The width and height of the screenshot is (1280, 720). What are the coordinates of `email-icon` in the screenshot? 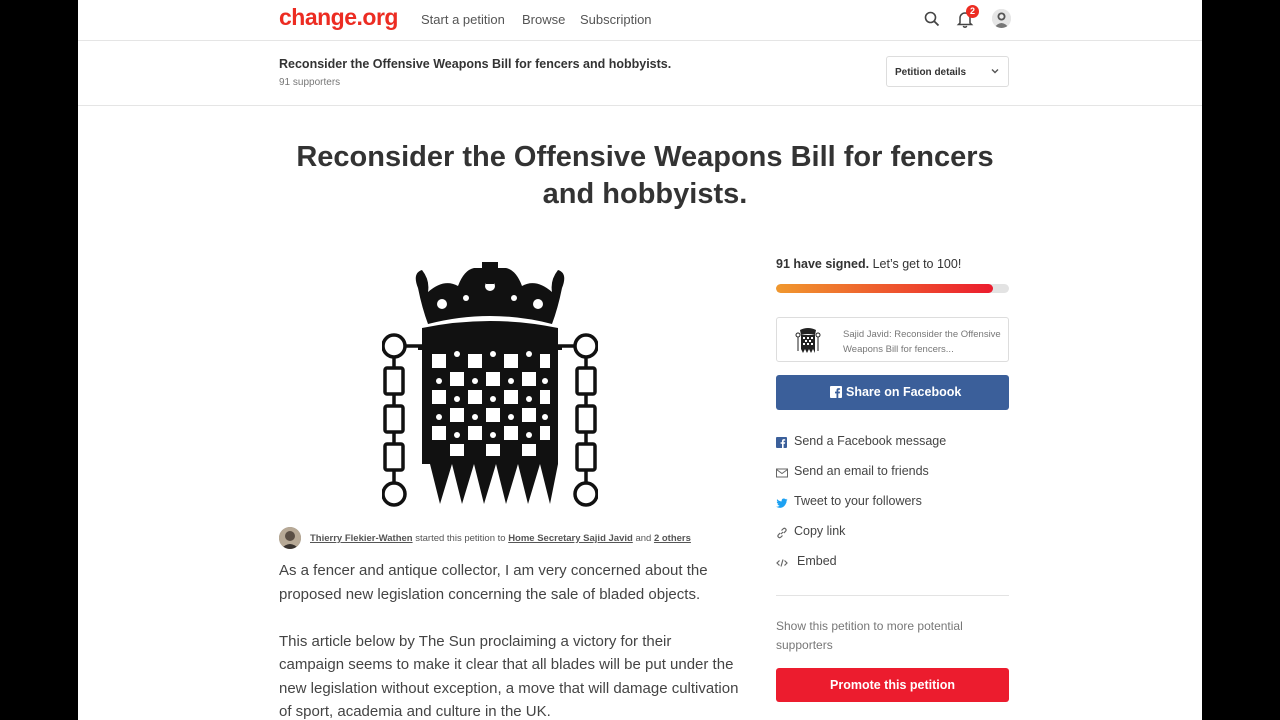 It's located at (782, 473).